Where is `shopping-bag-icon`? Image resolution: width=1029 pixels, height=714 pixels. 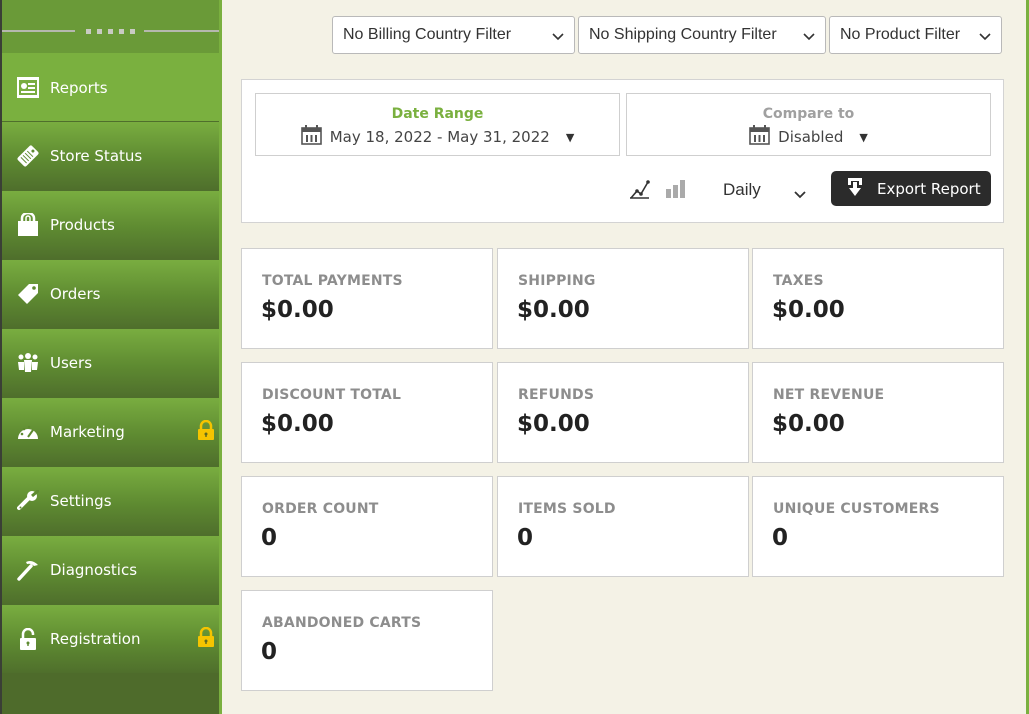
shopping-bag-icon is located at coordinates (28, 225).